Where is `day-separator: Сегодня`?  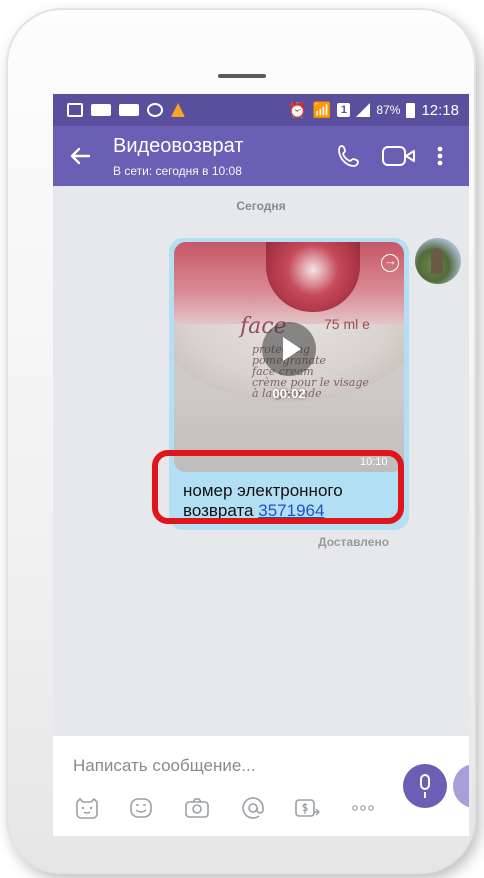
day-separator: Сегодня is located at coordinates (261, 206).